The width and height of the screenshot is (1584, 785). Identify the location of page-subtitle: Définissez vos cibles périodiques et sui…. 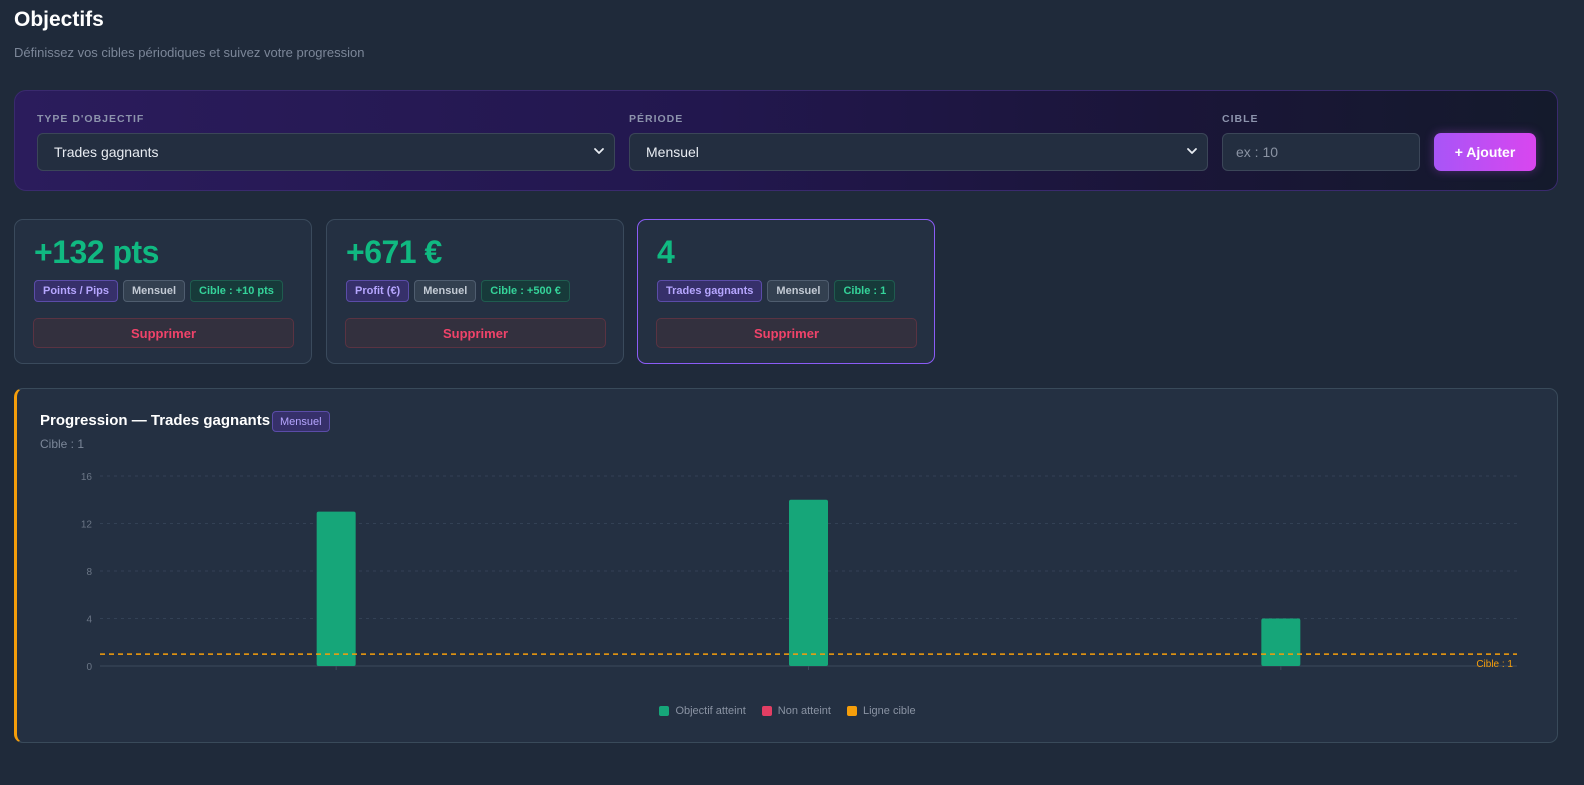
(189, 52).